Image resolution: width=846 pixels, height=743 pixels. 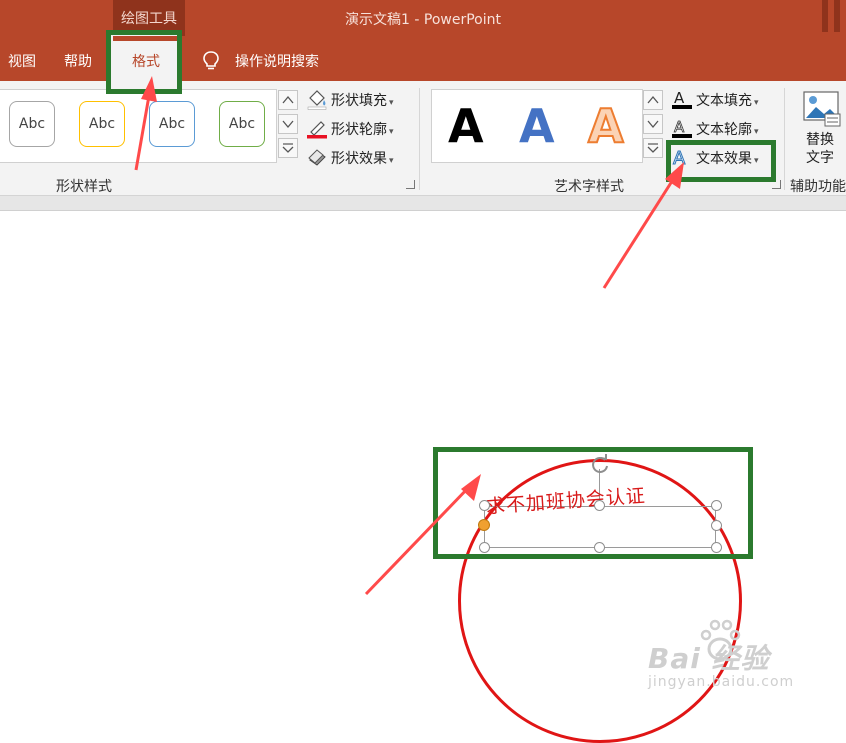 I want to click on arrow-to-textbox, so click(x=422, y=535).